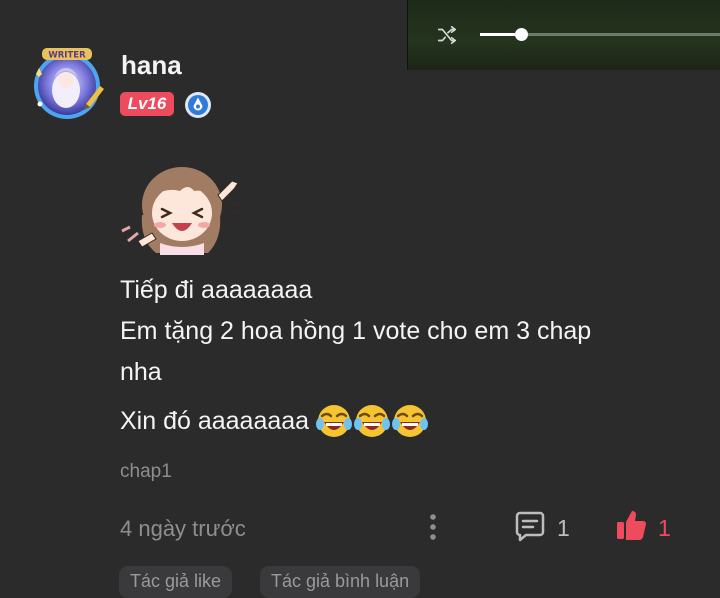 This screenshot has width=720, height=598. Describe the element at coordinates (183, 528) in the screenshot. I see `comment-timestamp: 4 ngày trước` at that location.